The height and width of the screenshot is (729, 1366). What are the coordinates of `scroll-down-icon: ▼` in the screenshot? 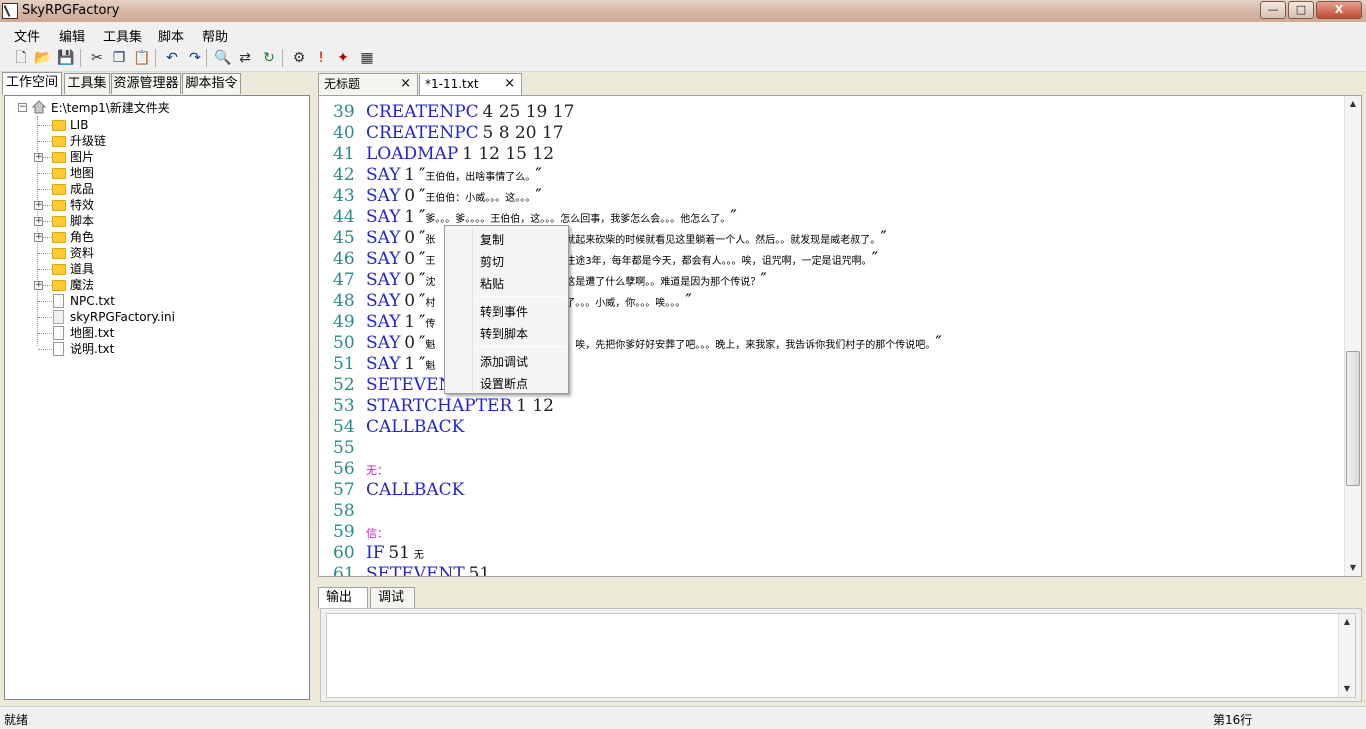 It's located at (1353, 568).